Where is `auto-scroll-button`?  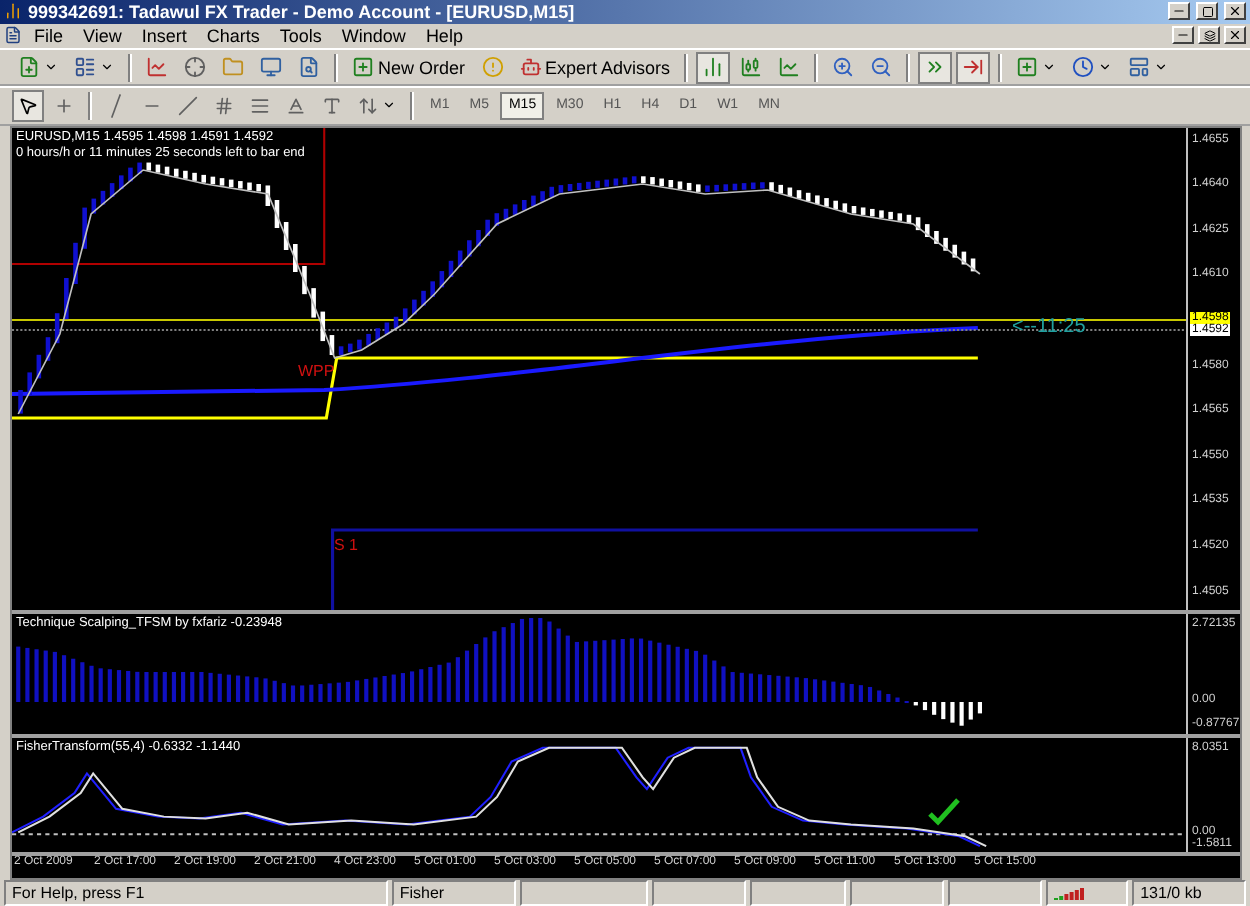
auto-scroll-button is located at coordinates (935, 67).